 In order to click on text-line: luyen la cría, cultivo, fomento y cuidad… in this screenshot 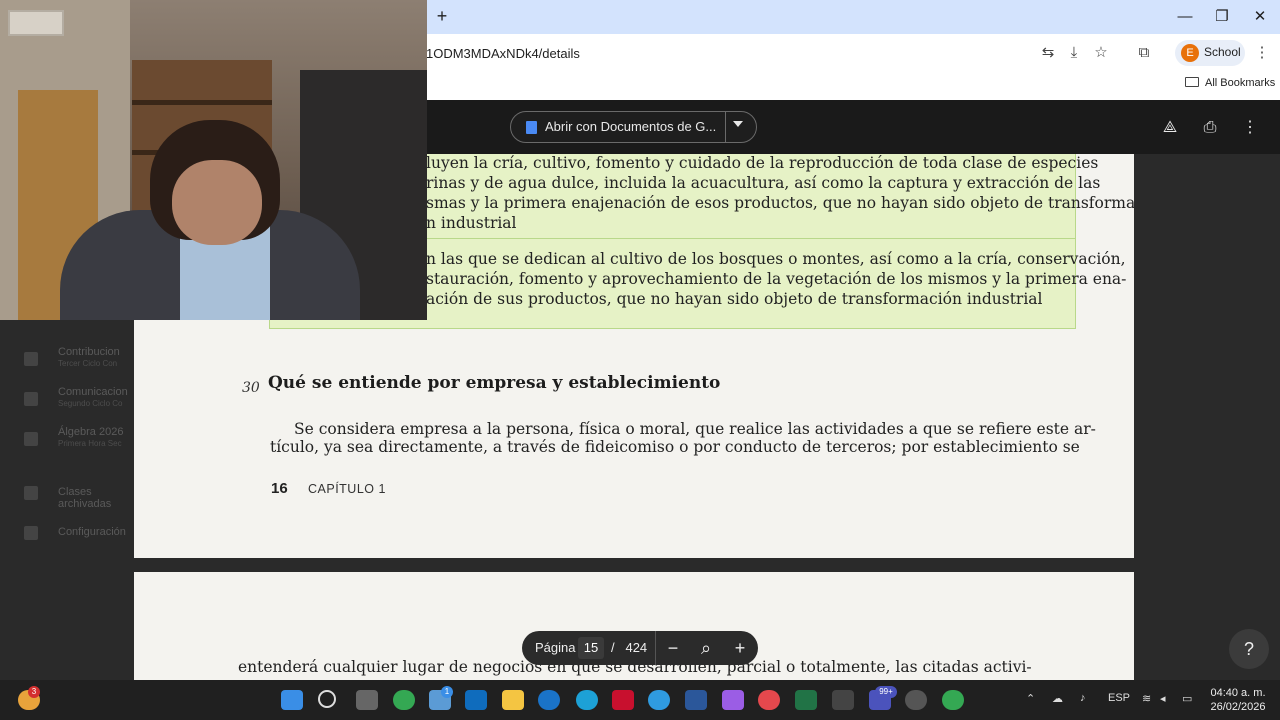, I will do `click(762, 163)`.